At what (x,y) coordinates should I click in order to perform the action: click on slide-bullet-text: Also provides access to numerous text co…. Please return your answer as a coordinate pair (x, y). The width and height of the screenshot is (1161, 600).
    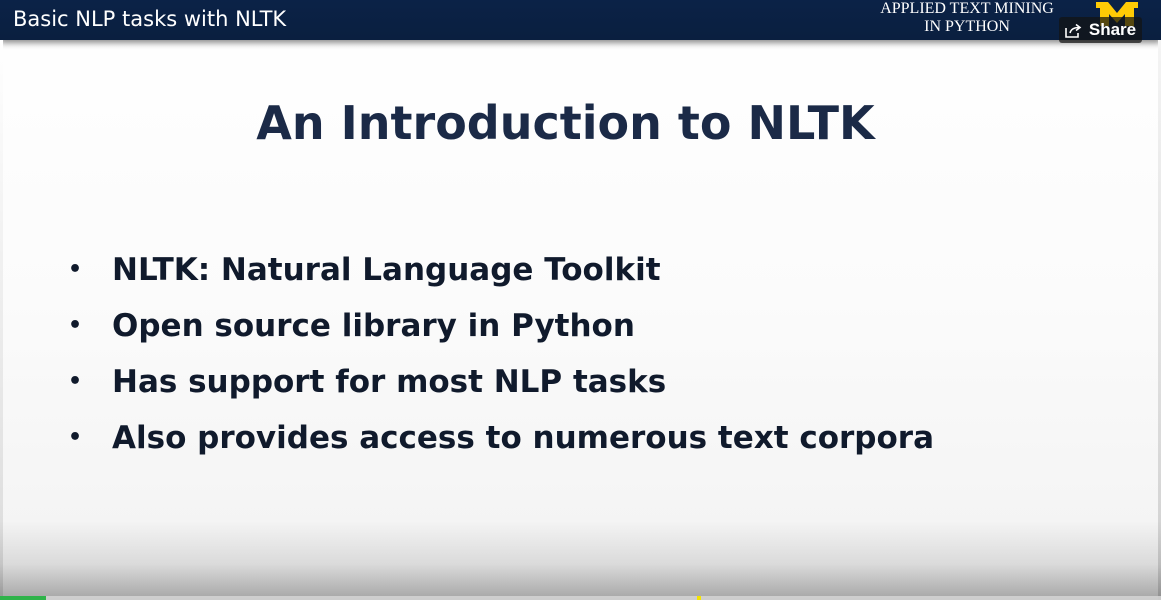
    Looking at the image, I should click on (523, 438).